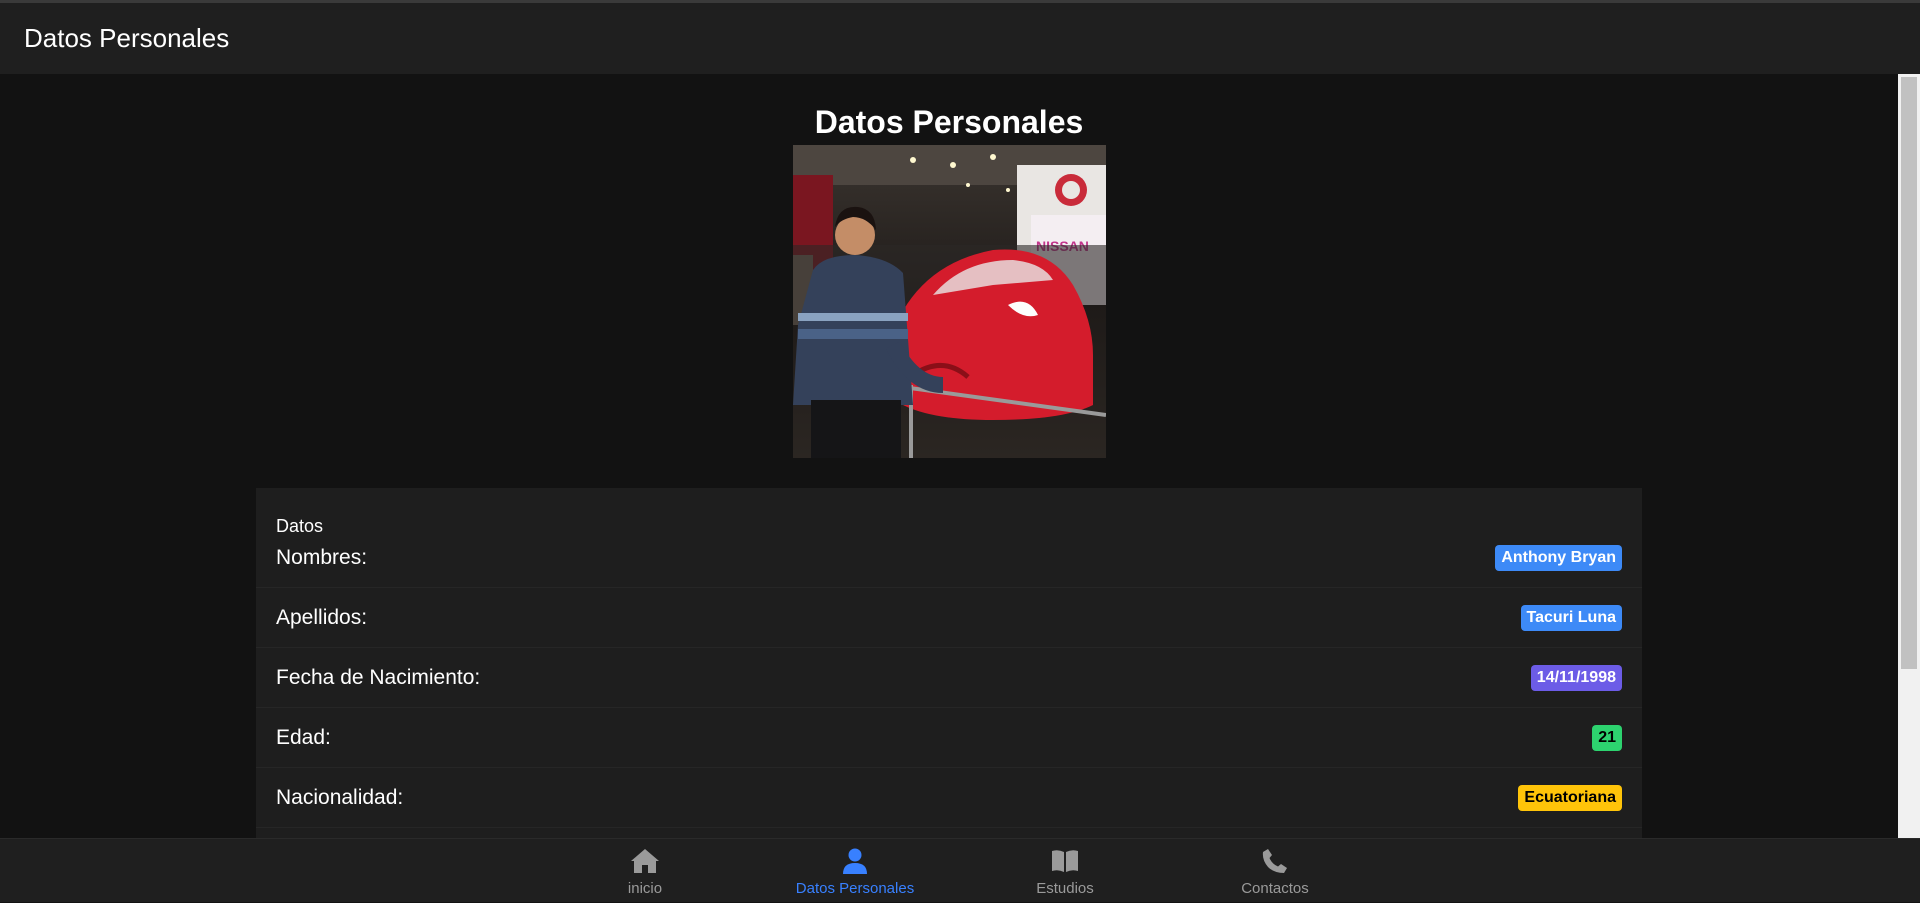 Image resolution: width=1920 pixels, height=903 pixels. Describe the element at coordinates (949, 738) in the screenshot. I see `list-item-edad: Edad: 21` at that location.